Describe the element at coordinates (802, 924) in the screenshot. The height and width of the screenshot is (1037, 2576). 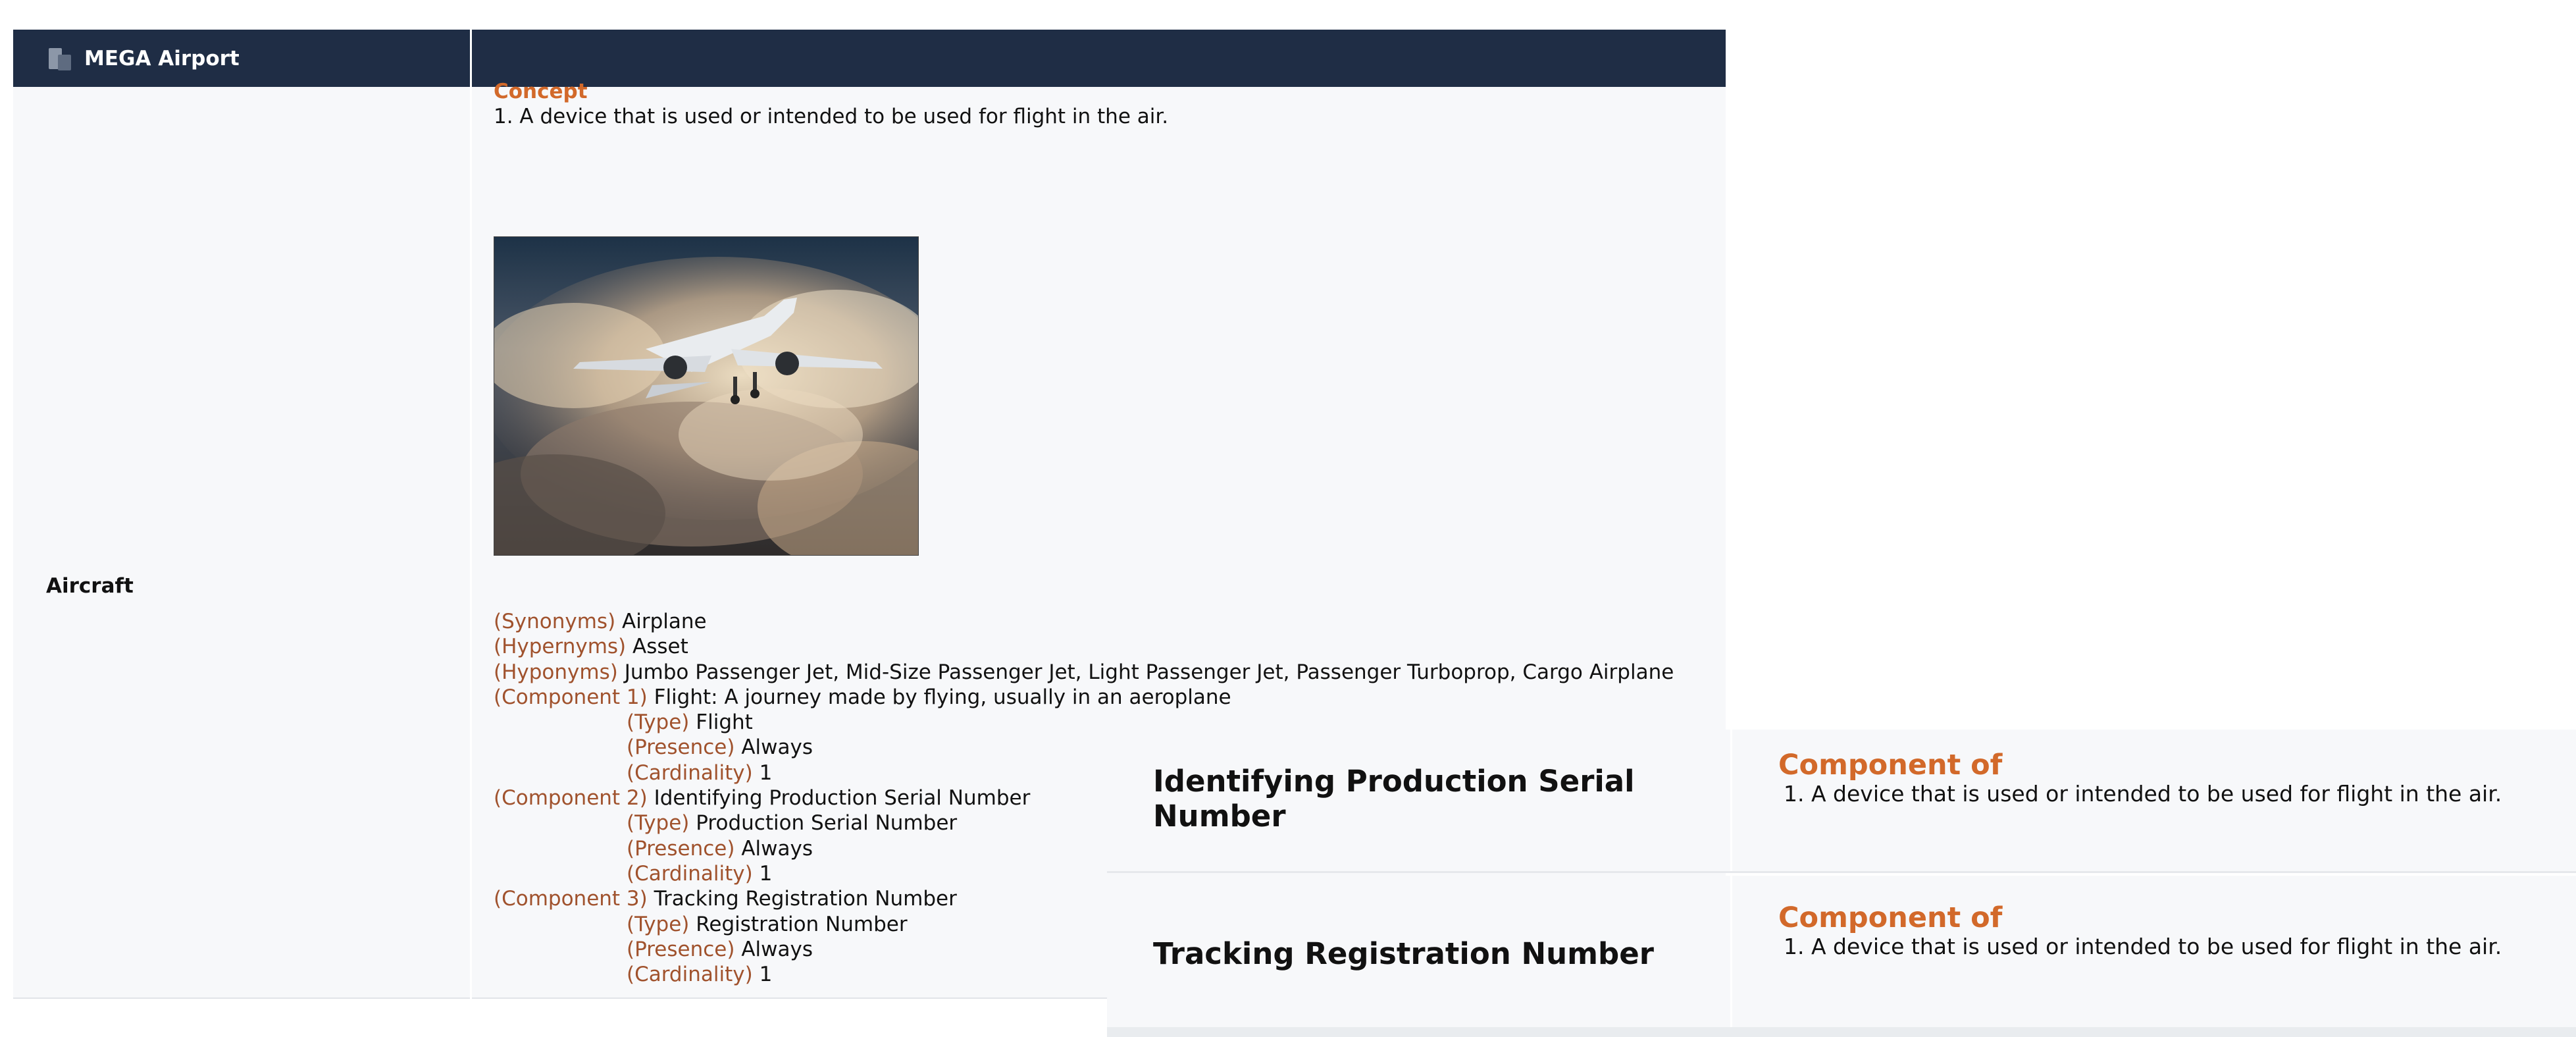
I see `type-value: Registration Number` at that location.